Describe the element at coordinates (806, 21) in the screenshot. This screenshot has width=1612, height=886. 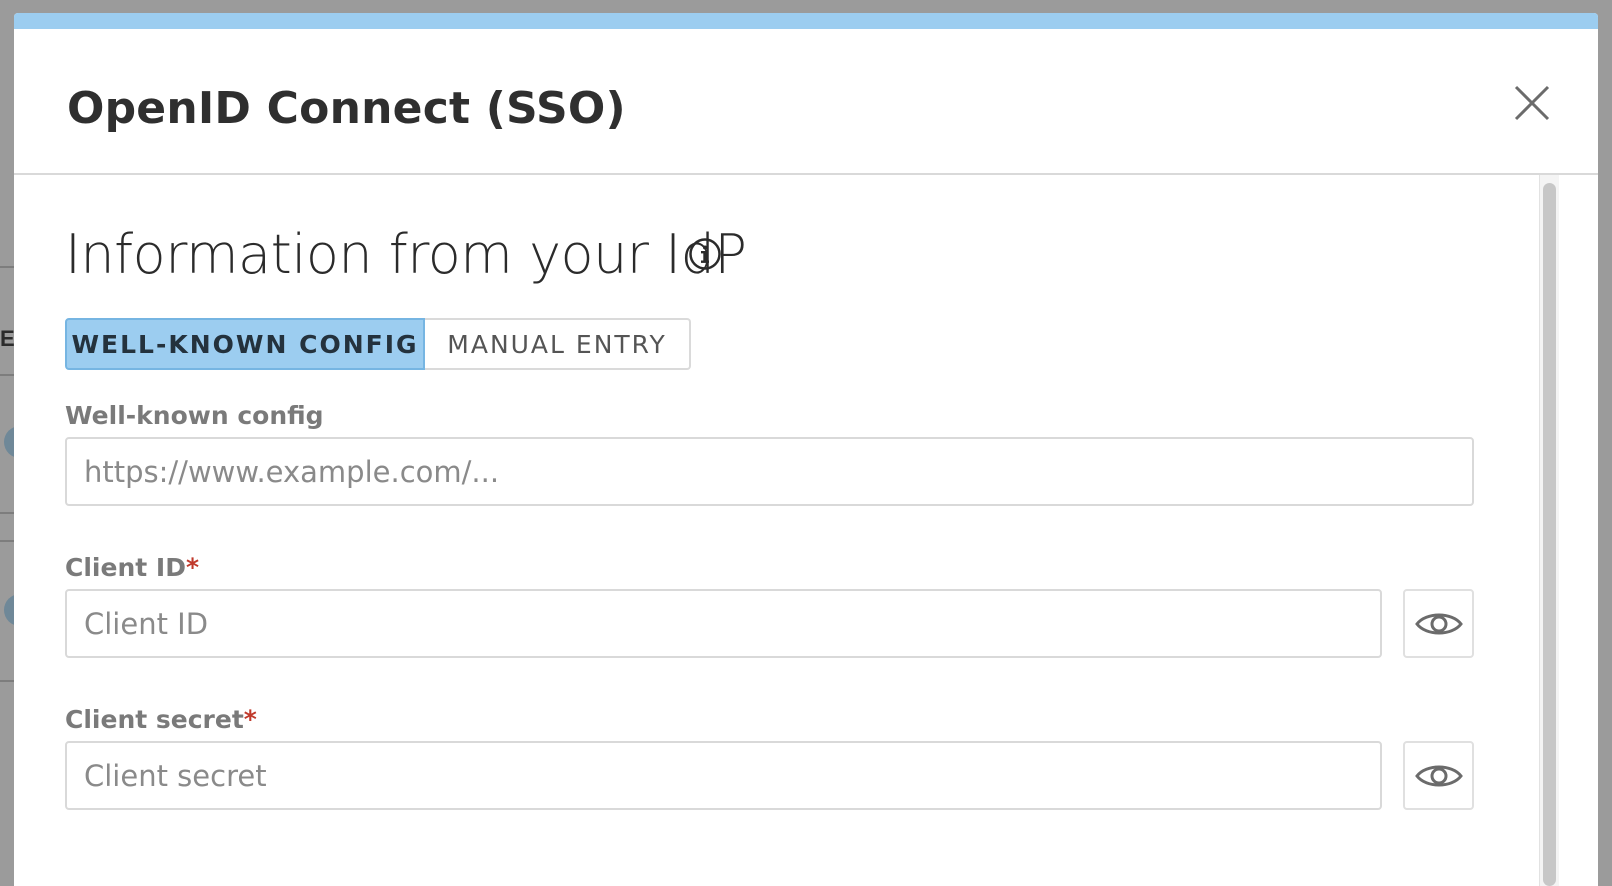
I see `modal-accent-bar` at that location.